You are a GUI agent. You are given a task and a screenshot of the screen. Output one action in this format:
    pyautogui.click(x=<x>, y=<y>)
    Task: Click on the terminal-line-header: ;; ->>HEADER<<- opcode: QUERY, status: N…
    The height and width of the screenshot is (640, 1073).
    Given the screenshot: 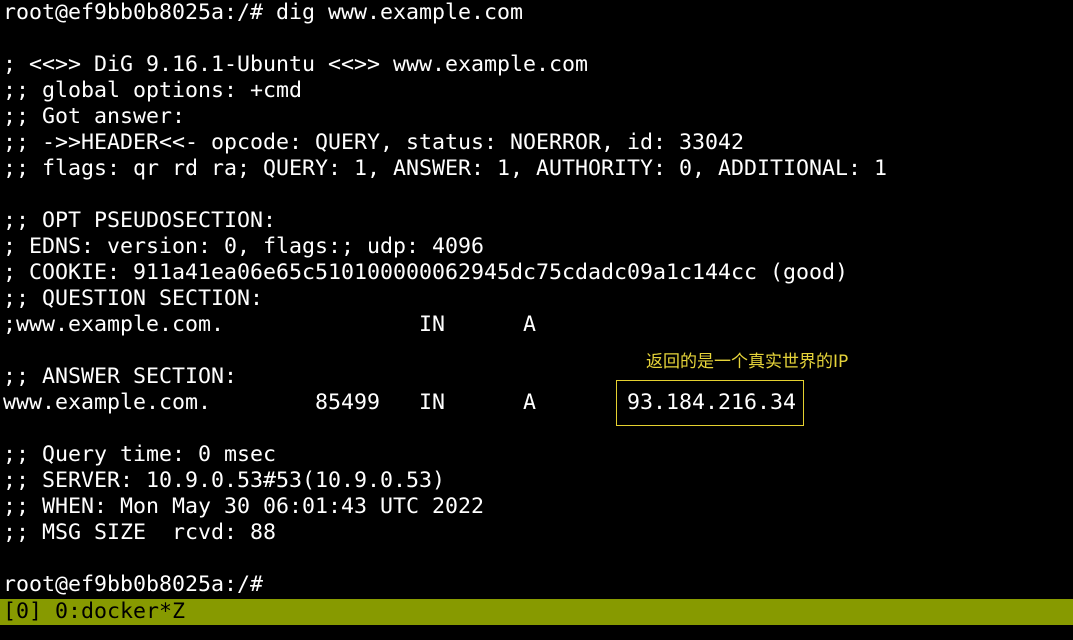 What is the action you would take?
    pyautogui.click(x=374, y=142)
    